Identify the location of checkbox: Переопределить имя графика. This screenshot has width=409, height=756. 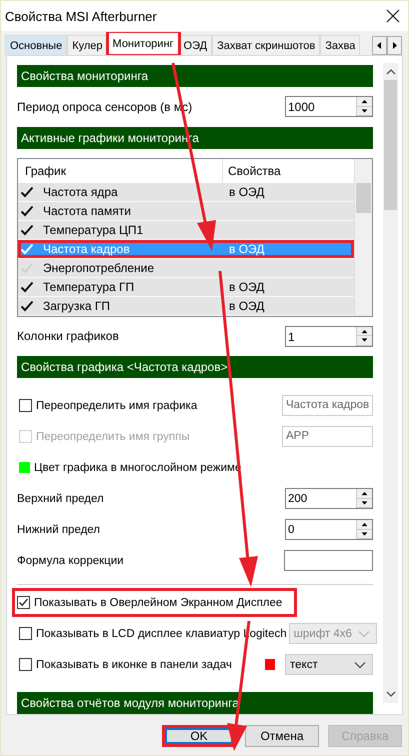
(108, 405).